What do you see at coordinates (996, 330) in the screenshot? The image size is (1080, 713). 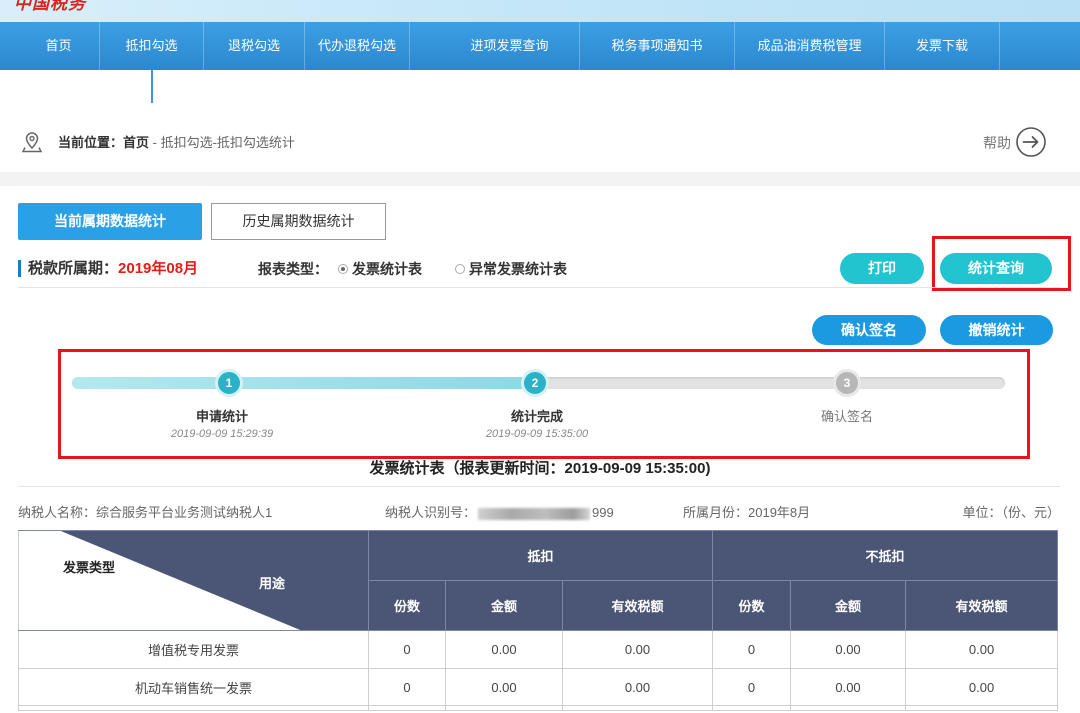 I see `revoke-stats-button: 撤销统计` at bounding box center [996, 330].